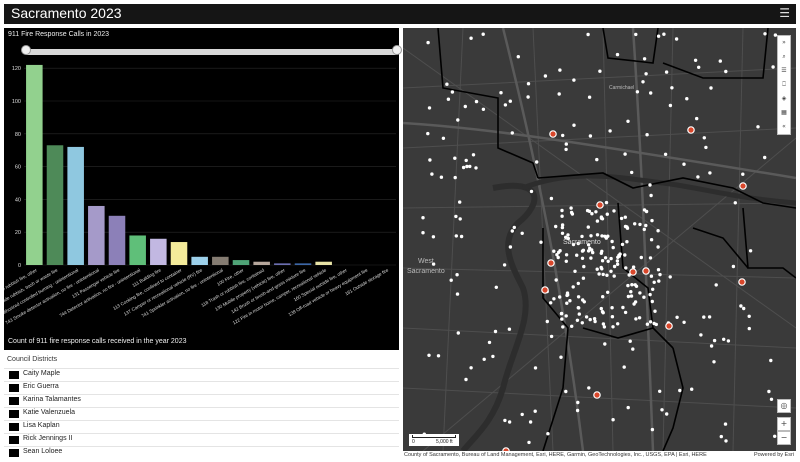 The width and height of the screenshot is (800, 462). I want to click on bookmark-icon: ⎕, so click(784, 85).